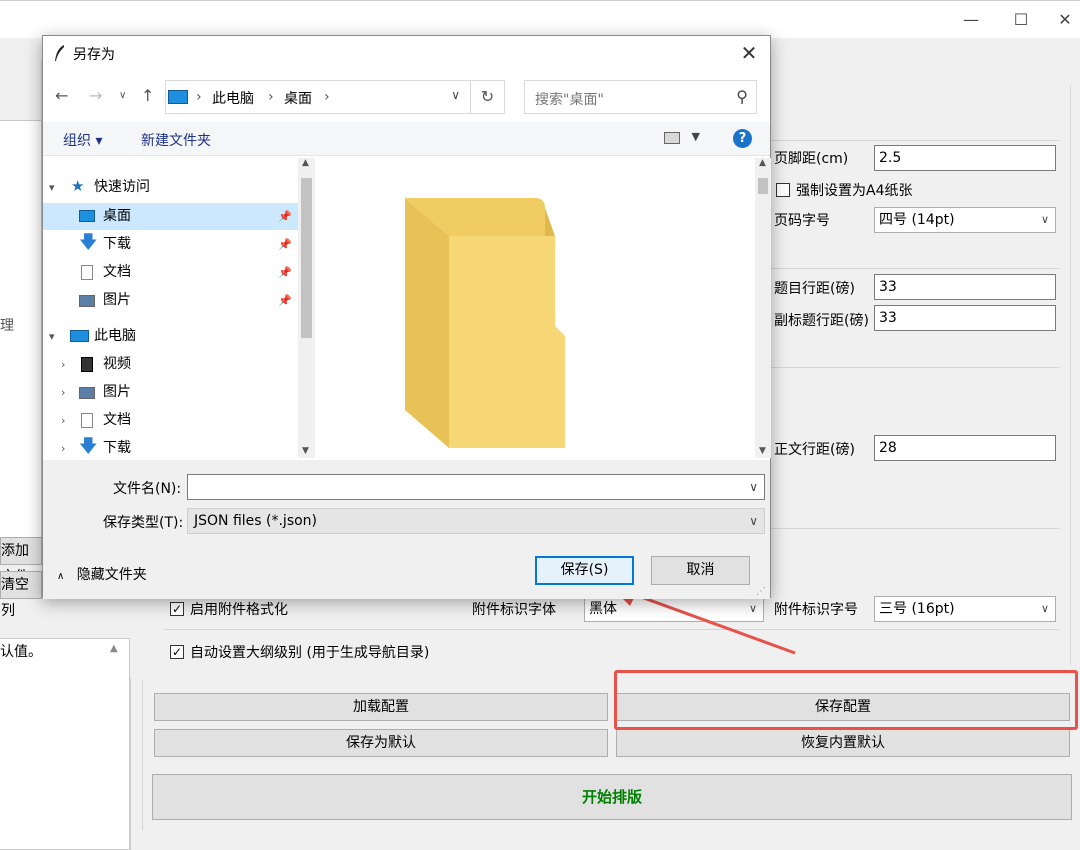 The width and height of the screenshot is (1080, 850). Describe the element at coordinates (917, 609) in the screenshot. I see `attachment-size-value: 三号 (16pt)` at that location.